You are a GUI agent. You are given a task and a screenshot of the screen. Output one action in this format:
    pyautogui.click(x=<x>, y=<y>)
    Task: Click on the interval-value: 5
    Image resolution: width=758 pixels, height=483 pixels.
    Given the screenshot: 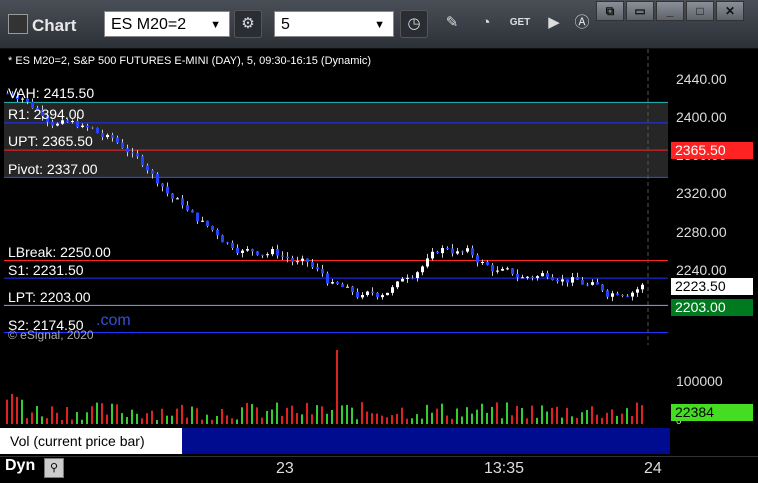 What is the action you would take?
    pyautogui.click(x=285, y=24)
    